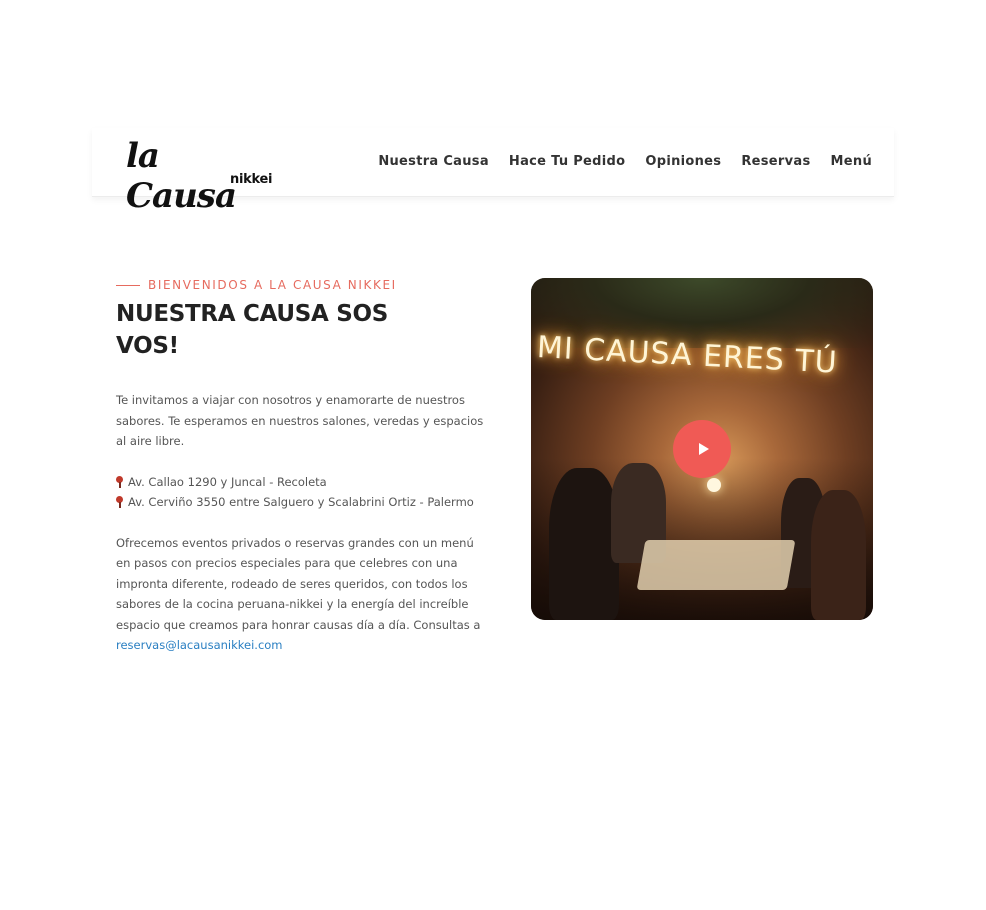 The image size is (986, 910). I want to click on play-button, so click(702, 449).